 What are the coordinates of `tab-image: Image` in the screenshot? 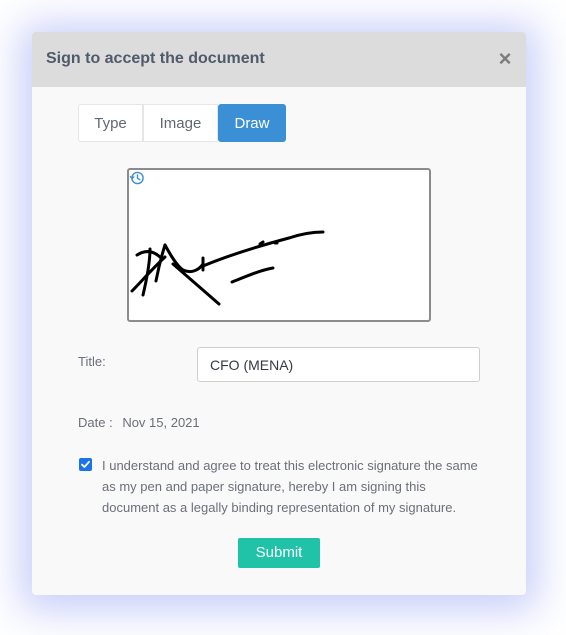 It's located at (180, 123).